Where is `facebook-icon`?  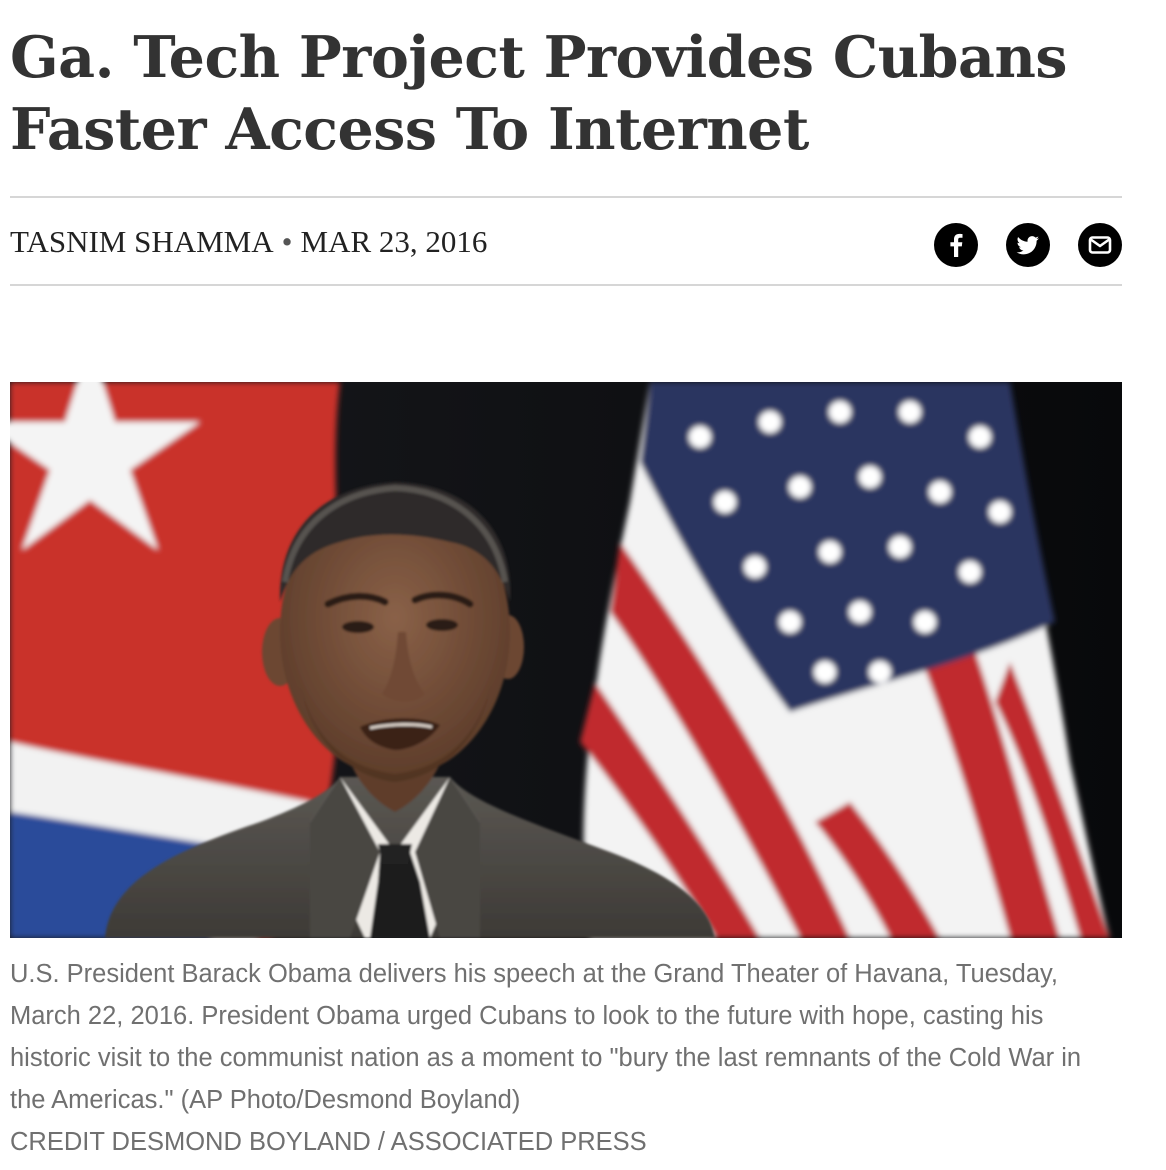
facebook-icon is located at coordinates (956, 245).